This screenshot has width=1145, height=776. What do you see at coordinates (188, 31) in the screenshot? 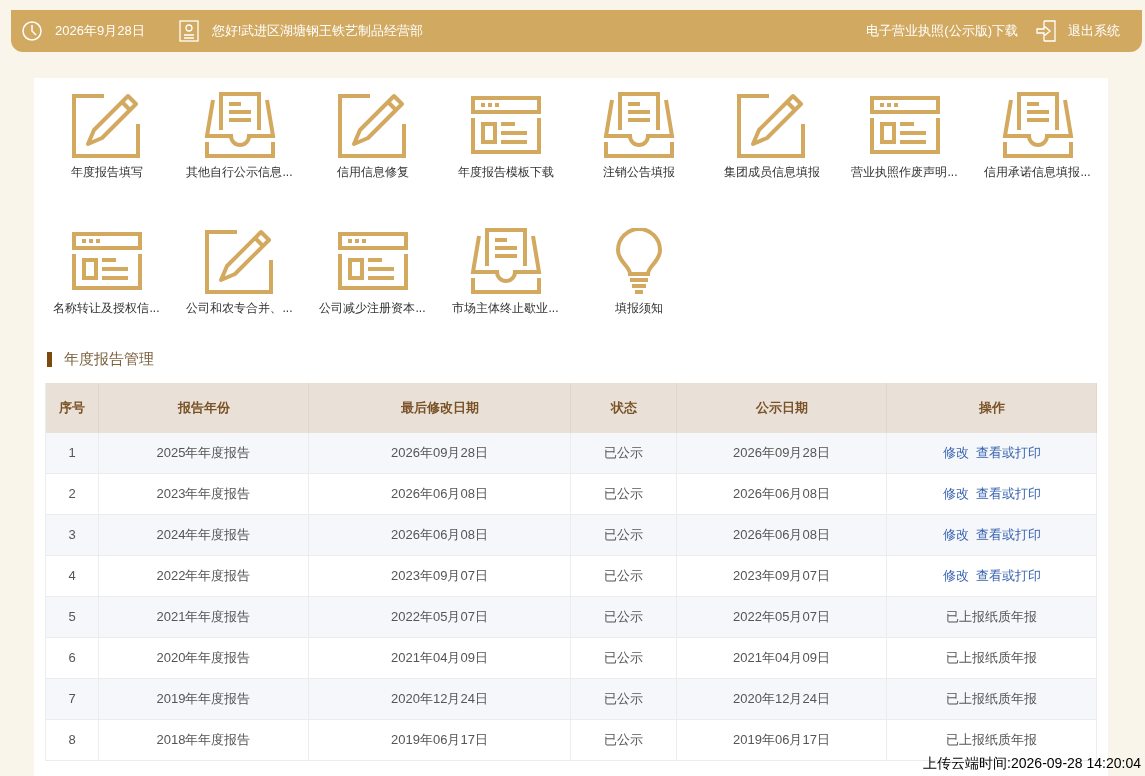
I see `user-badge-icon` at bounding box center [188, 31].